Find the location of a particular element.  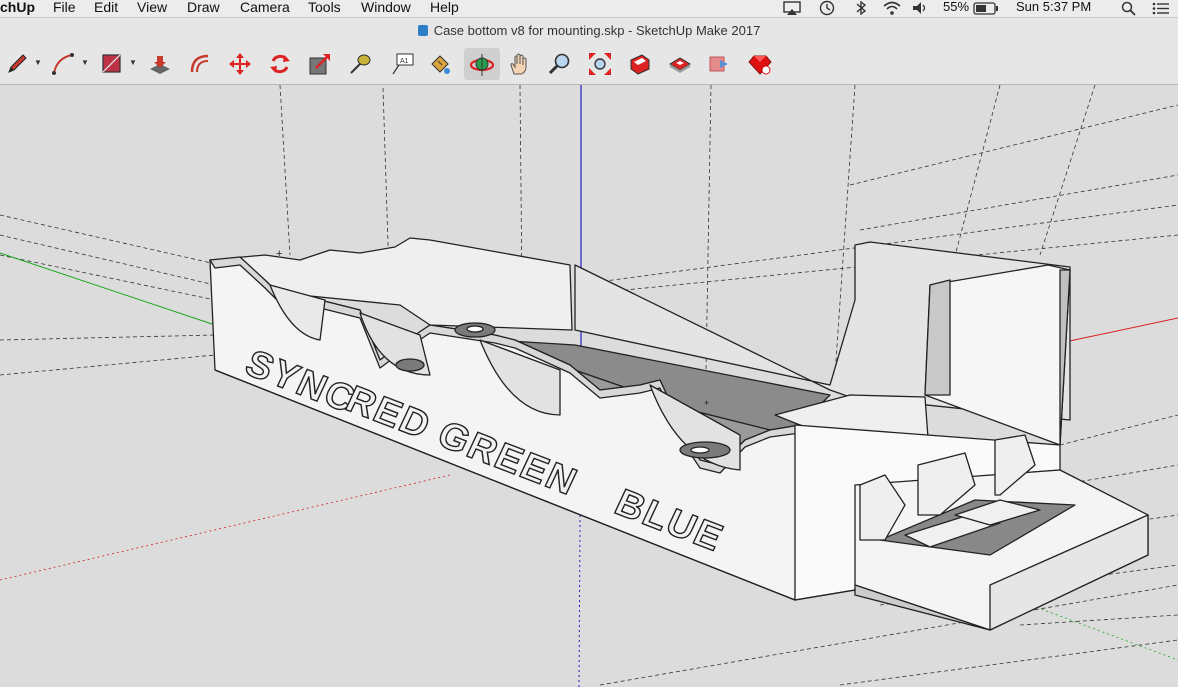

menu-window: Window is located at coordinates (386, 7).